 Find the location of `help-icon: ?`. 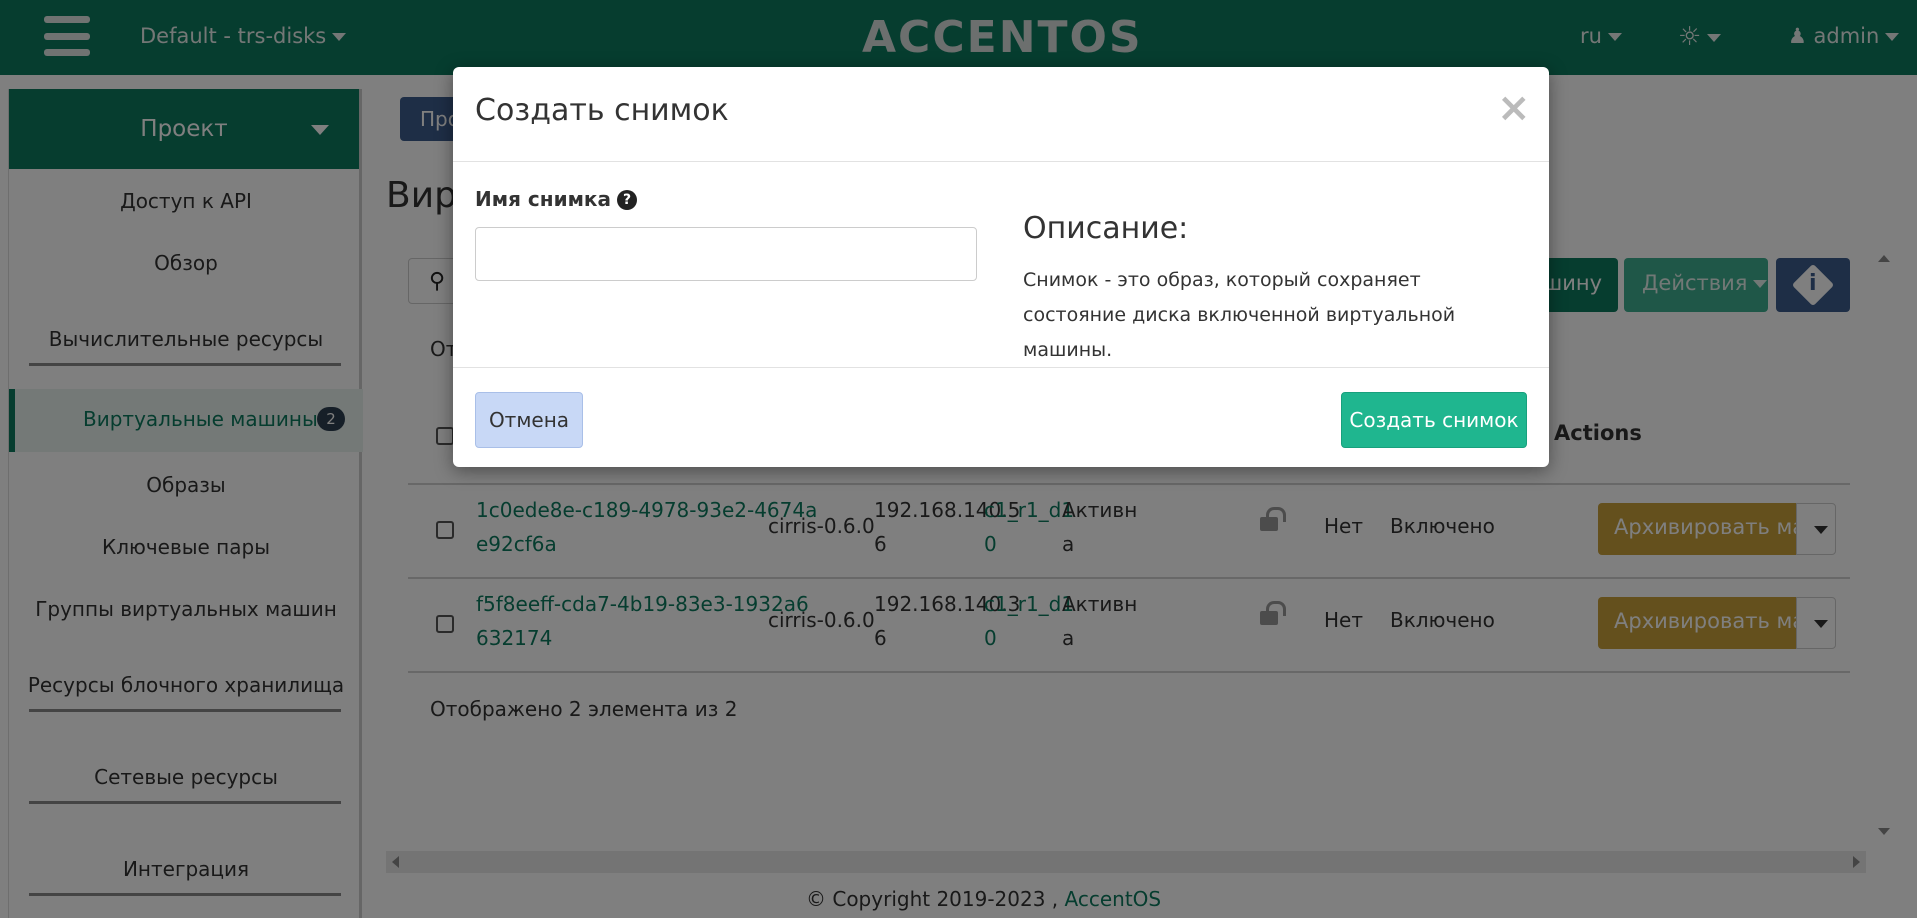

help-icon: ? is located at coordinates (627, 200).